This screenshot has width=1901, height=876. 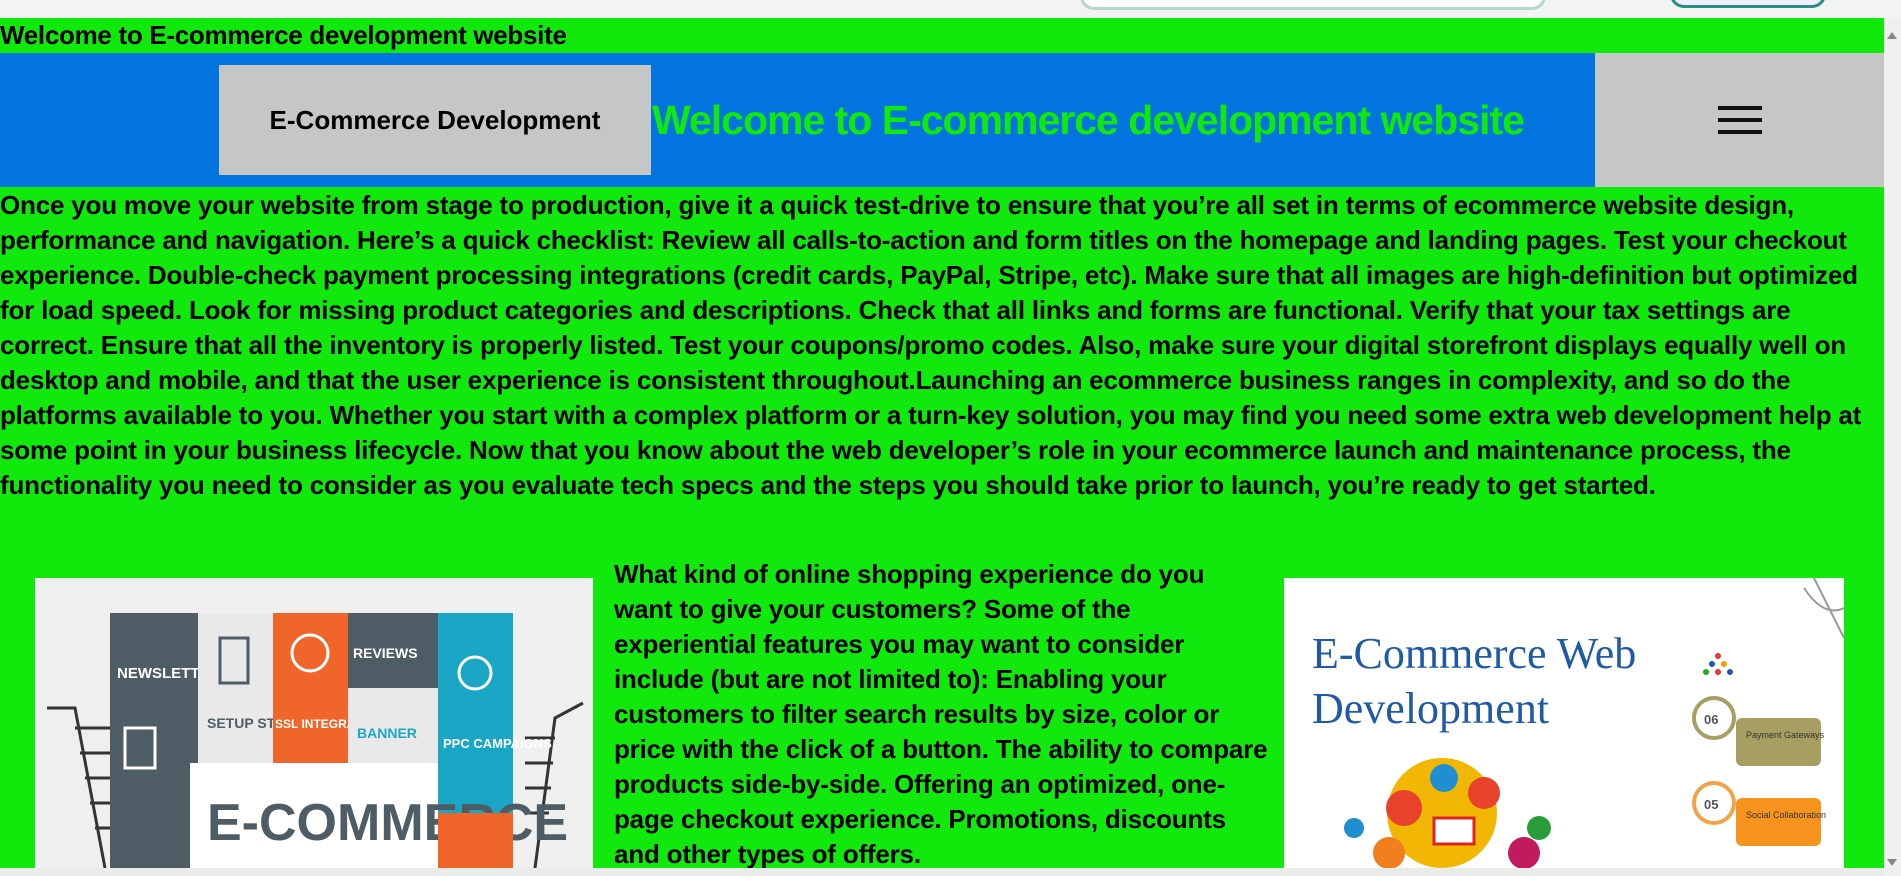 I want to click on ppc-label: PPC CAMPAIGNS, so click(x=497, y=743).